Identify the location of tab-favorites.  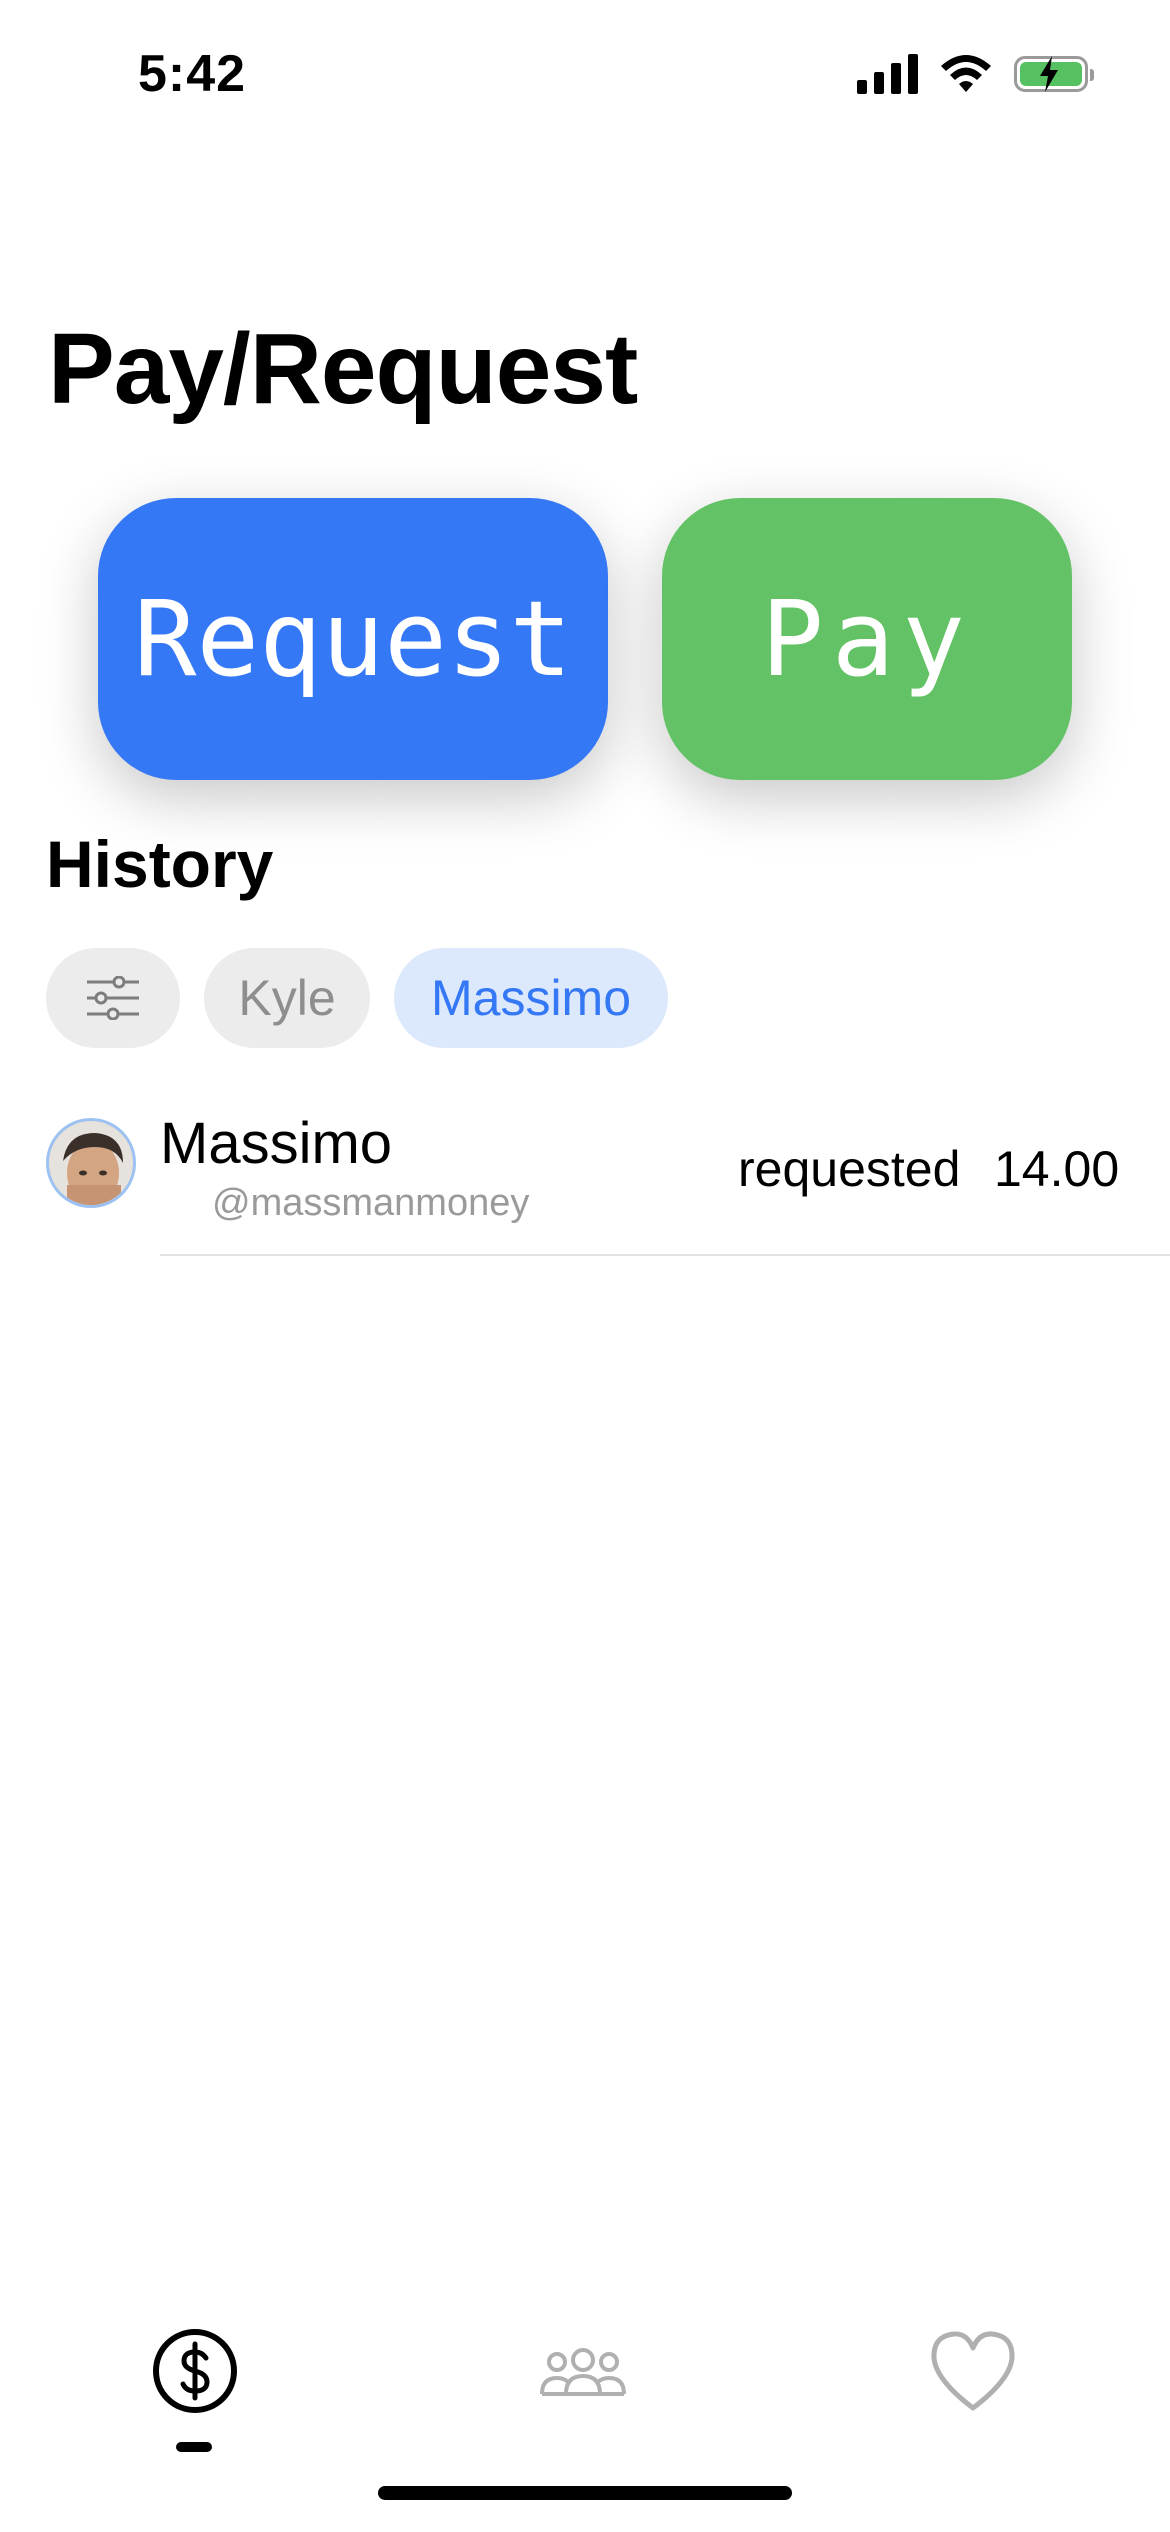
(973, 2373).